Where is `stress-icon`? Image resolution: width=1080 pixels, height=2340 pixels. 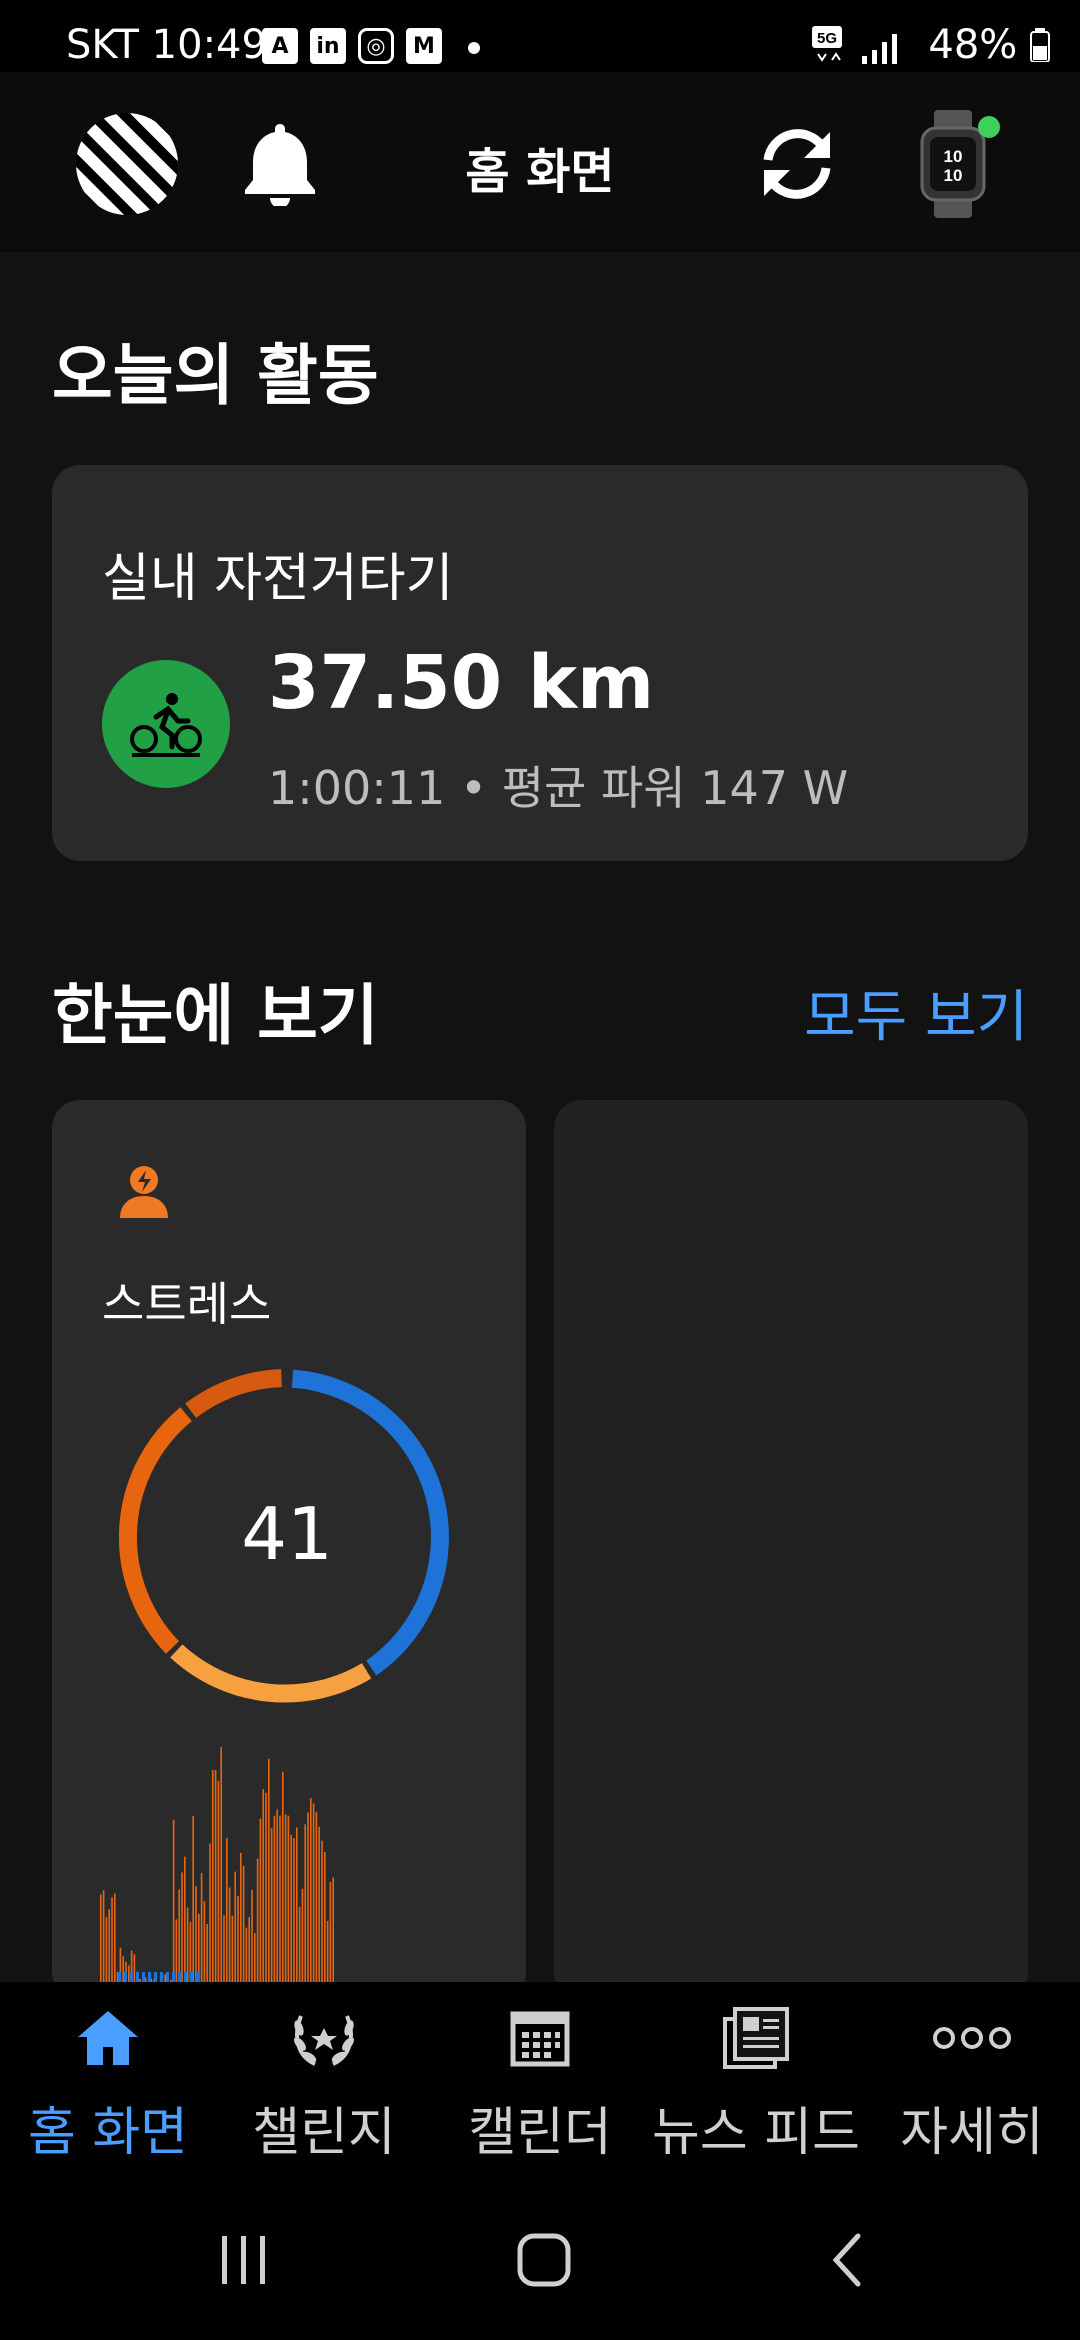 stress-icon is located at coordinates (144, 1192).